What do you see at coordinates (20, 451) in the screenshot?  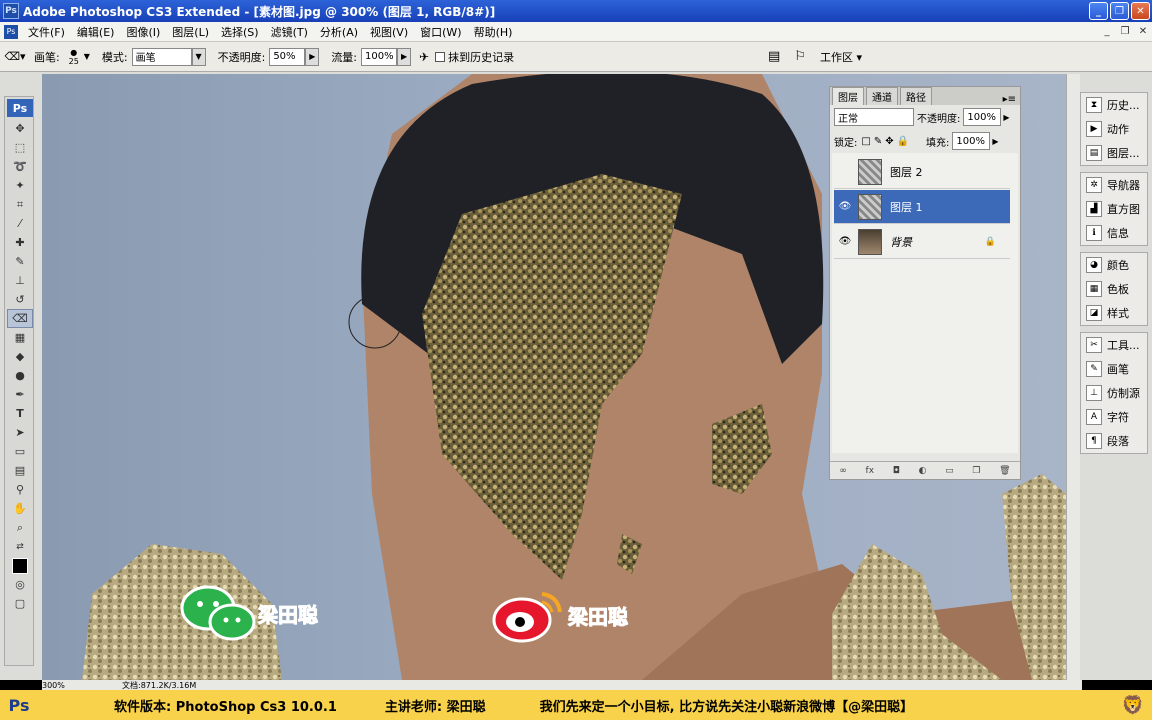 I see `shape-icon: ▭` at bounding box center [20, 451].